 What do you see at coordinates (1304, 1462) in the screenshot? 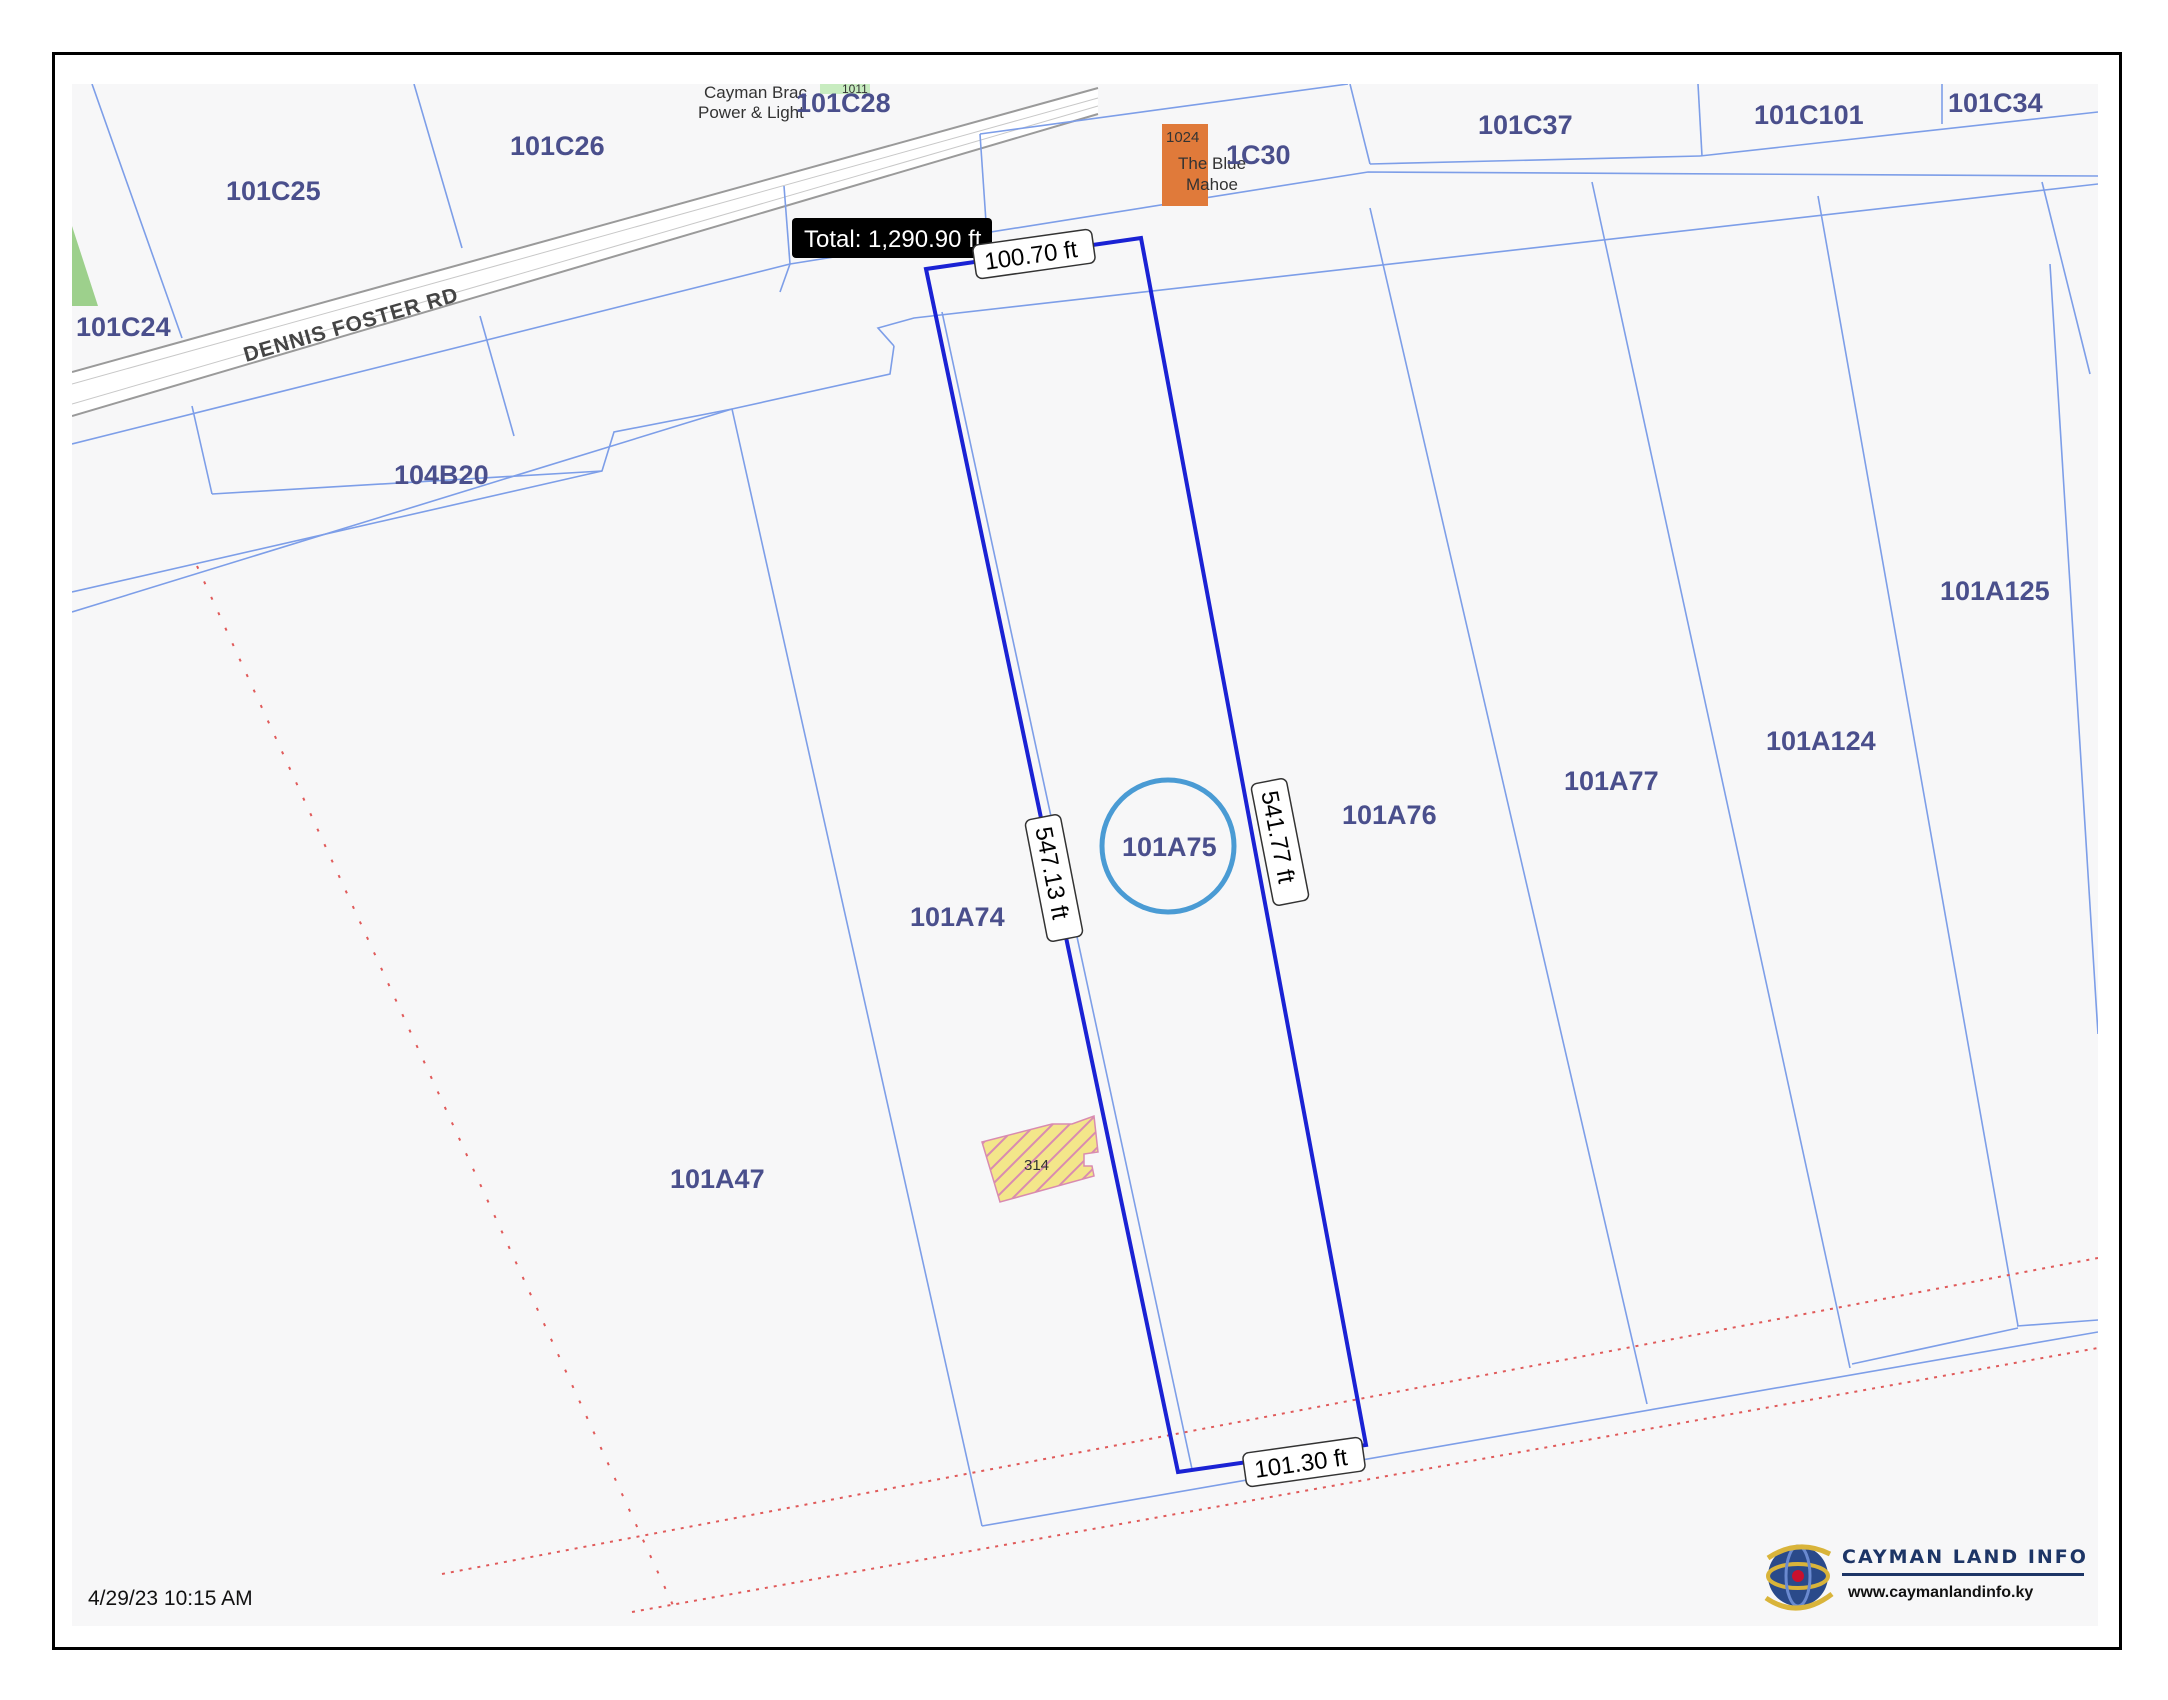
I see `measure-bottom-box: 101.30 ft` at bounding box center [1304, 1462].